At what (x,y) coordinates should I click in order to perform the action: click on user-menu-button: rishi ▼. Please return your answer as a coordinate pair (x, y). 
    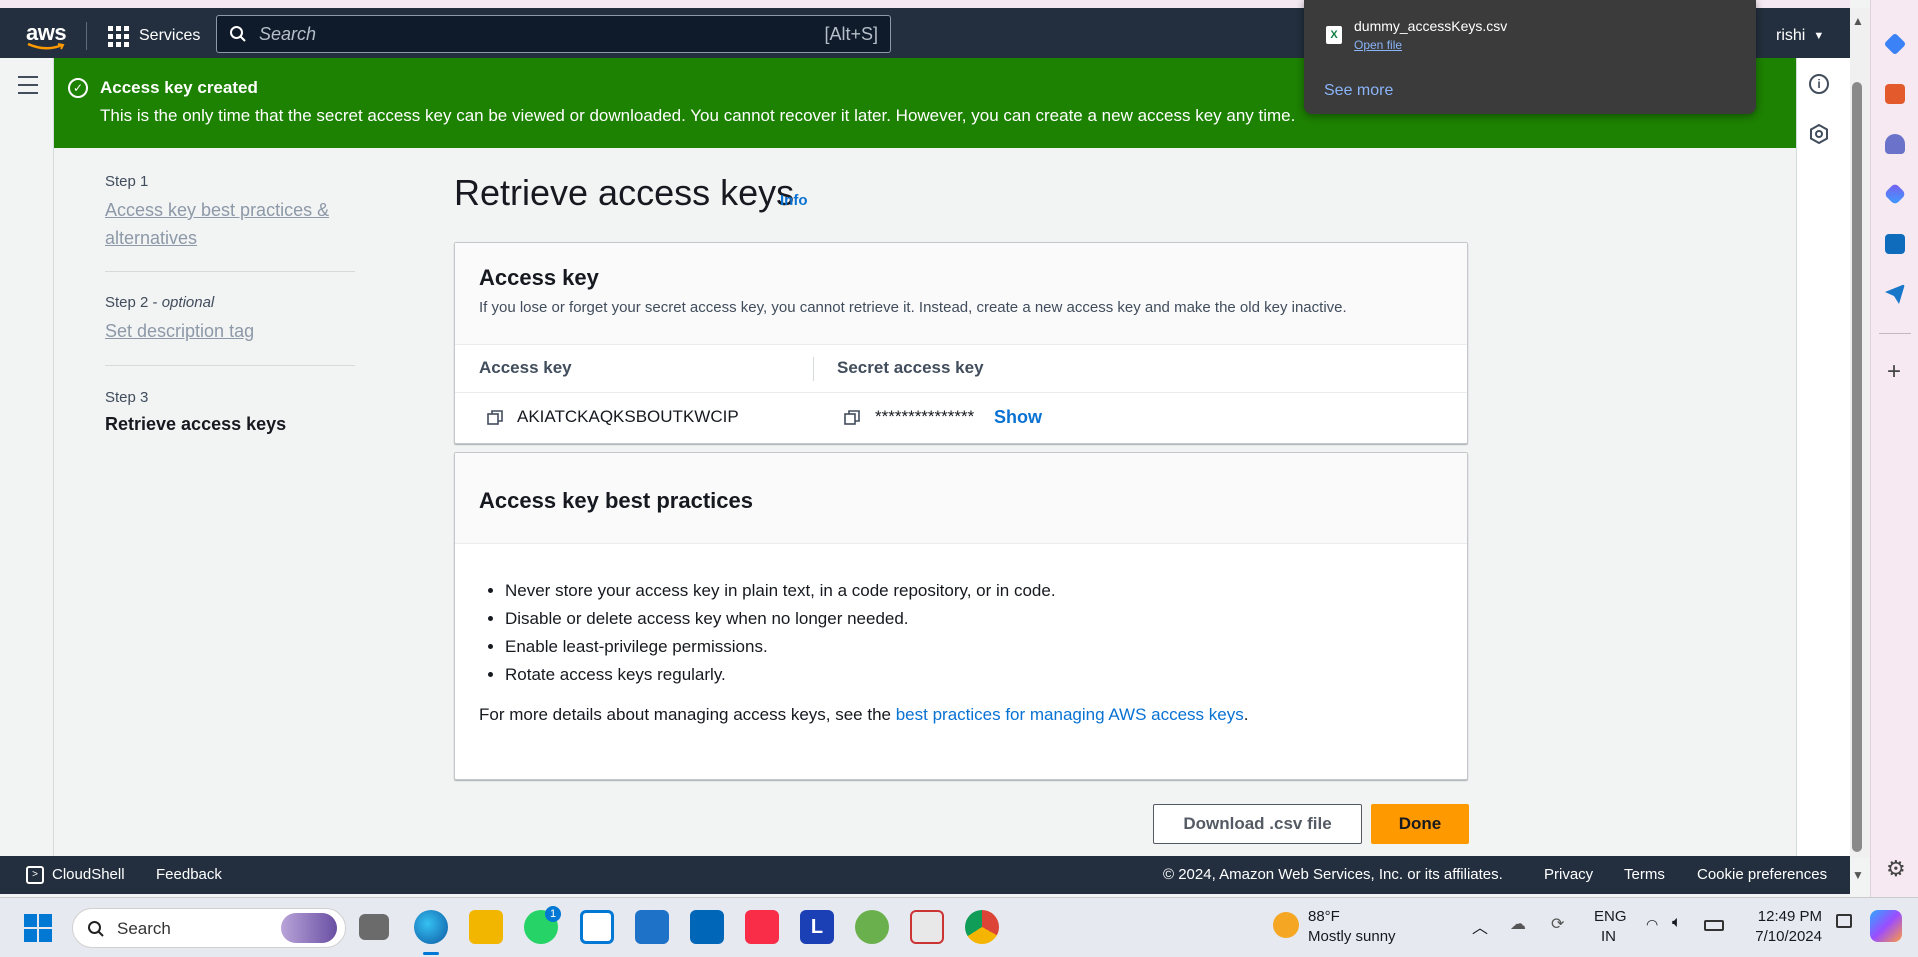
    Looking at the image, I should click on (1800, 36).